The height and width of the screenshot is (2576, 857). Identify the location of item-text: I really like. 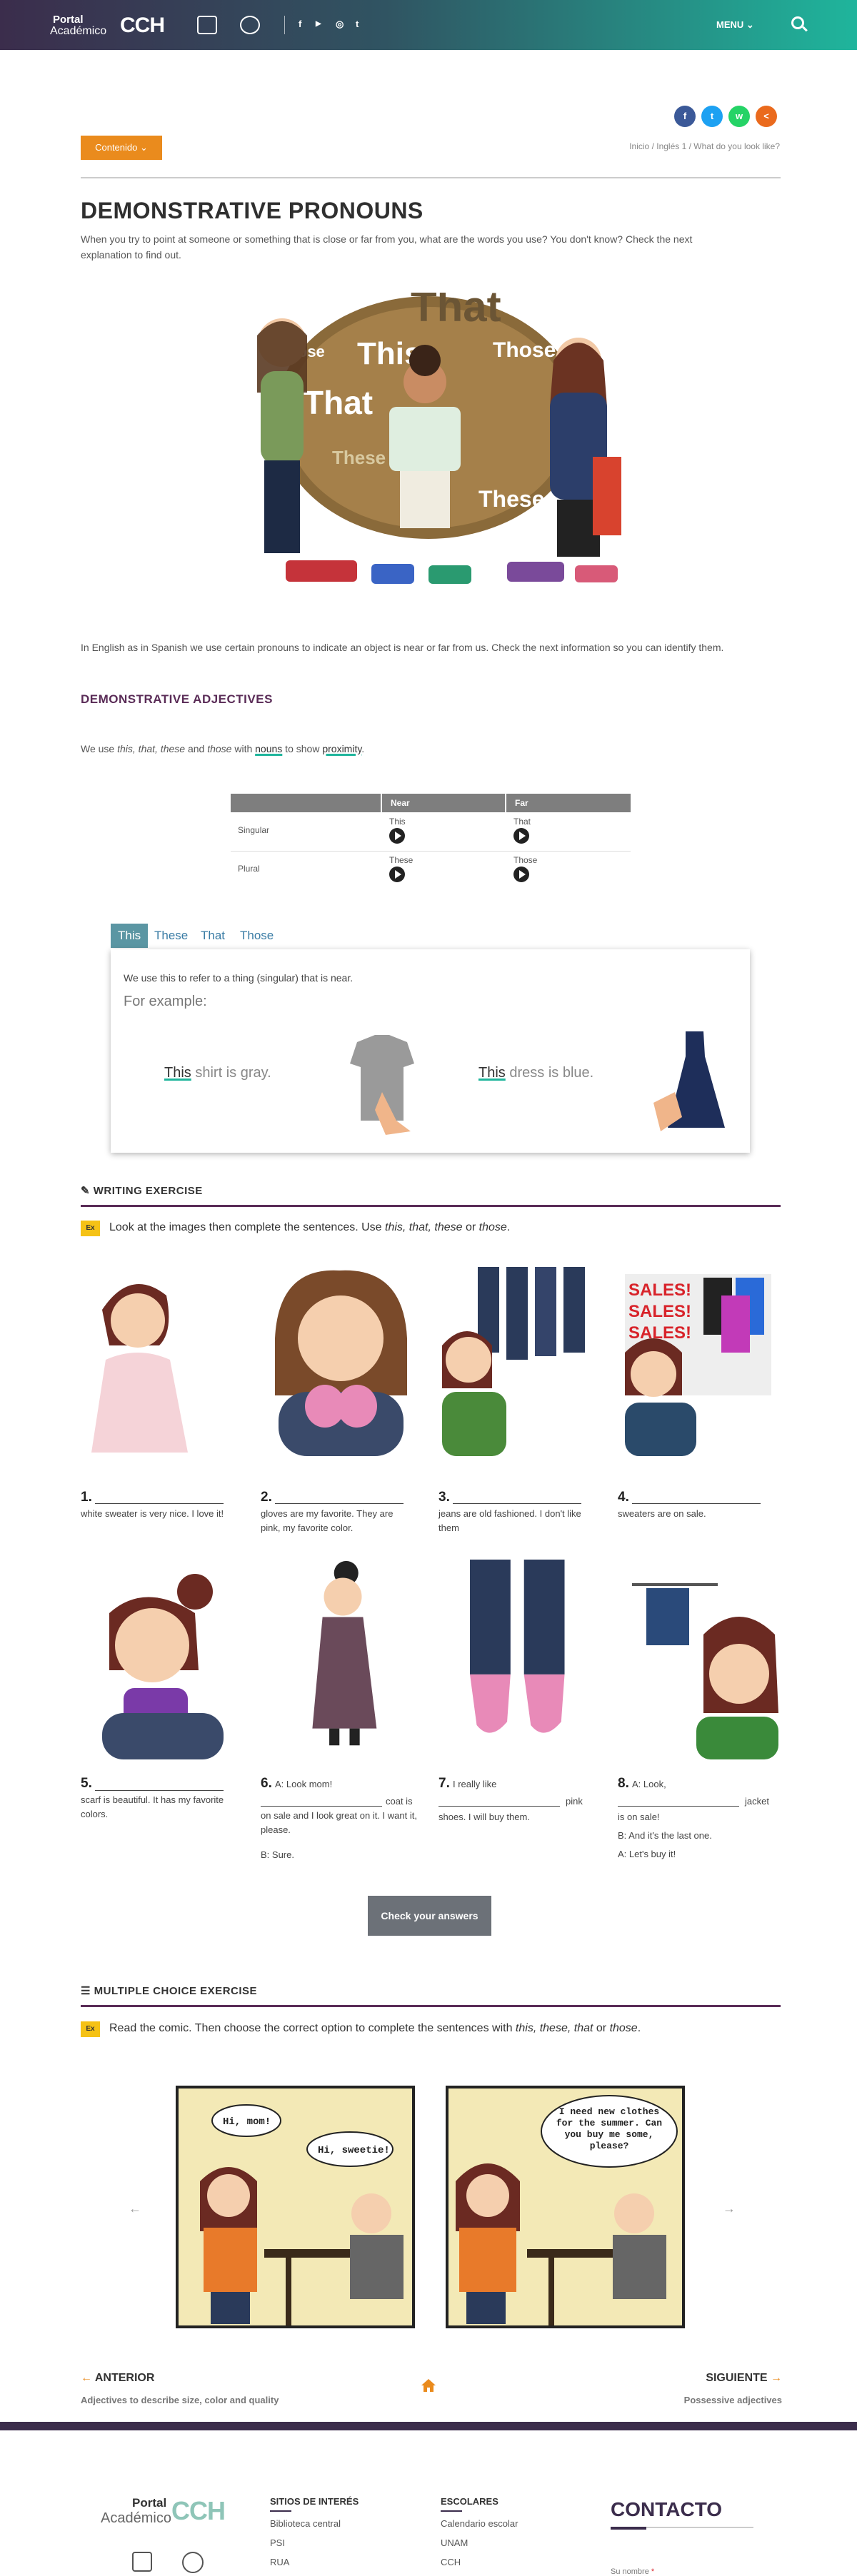
(475, 1784).